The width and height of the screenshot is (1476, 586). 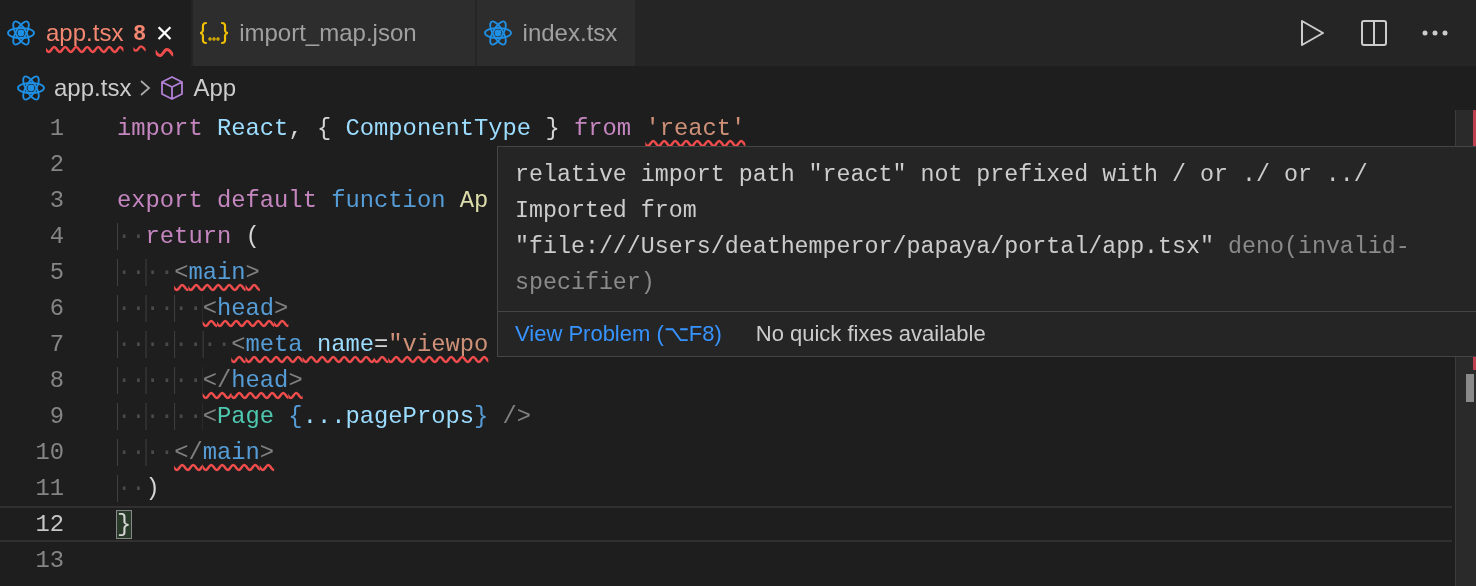 What do you see at coordinates (603, 128) in the screenshot?
I see `code-token: from` at bounding box center [603, 128].